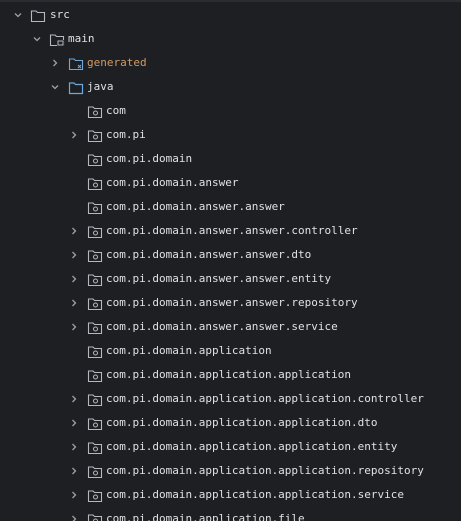  I want to click on tree-node-package: com.pi.domain.answer, so click(230, 183).